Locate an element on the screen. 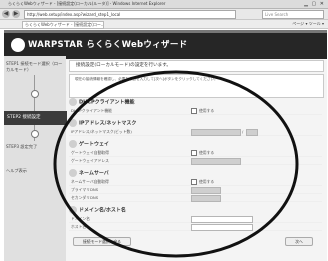 The width and height of the screenshot is (328, 261). sidebar-help-link: ヘルプ表示 is located at coordinates (35, 171).